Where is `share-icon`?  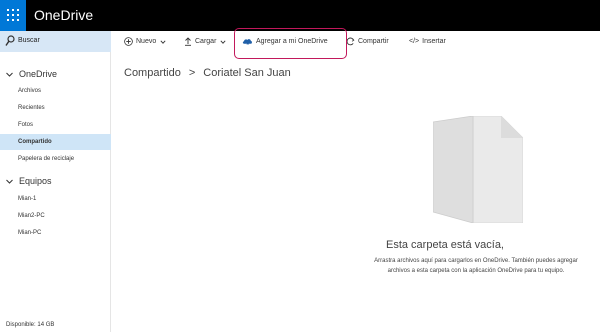
share-icon is located at coordinates (350, 41).